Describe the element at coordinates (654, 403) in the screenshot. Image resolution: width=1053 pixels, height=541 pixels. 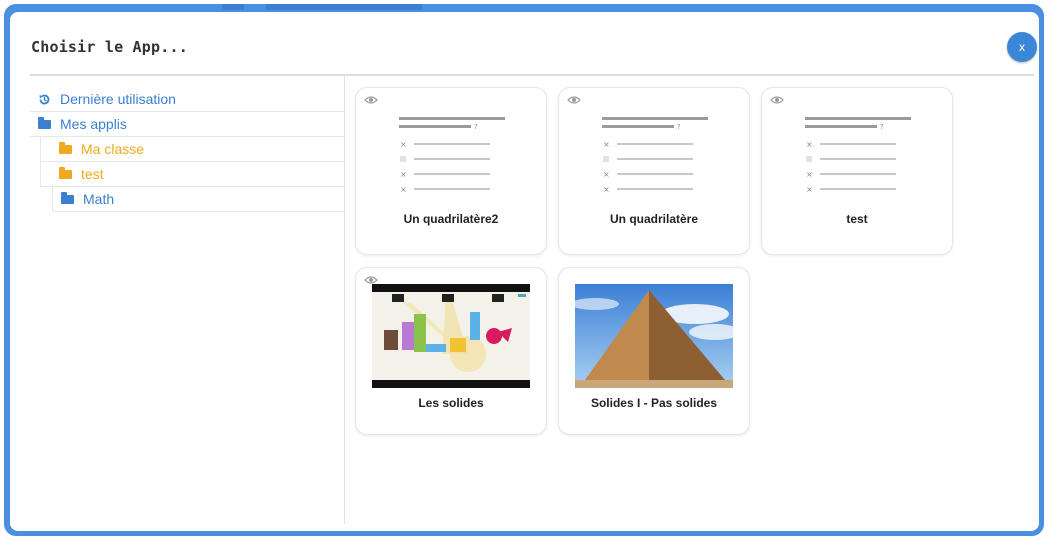
I see `card-title: Solides I - Pas solides` at that location.